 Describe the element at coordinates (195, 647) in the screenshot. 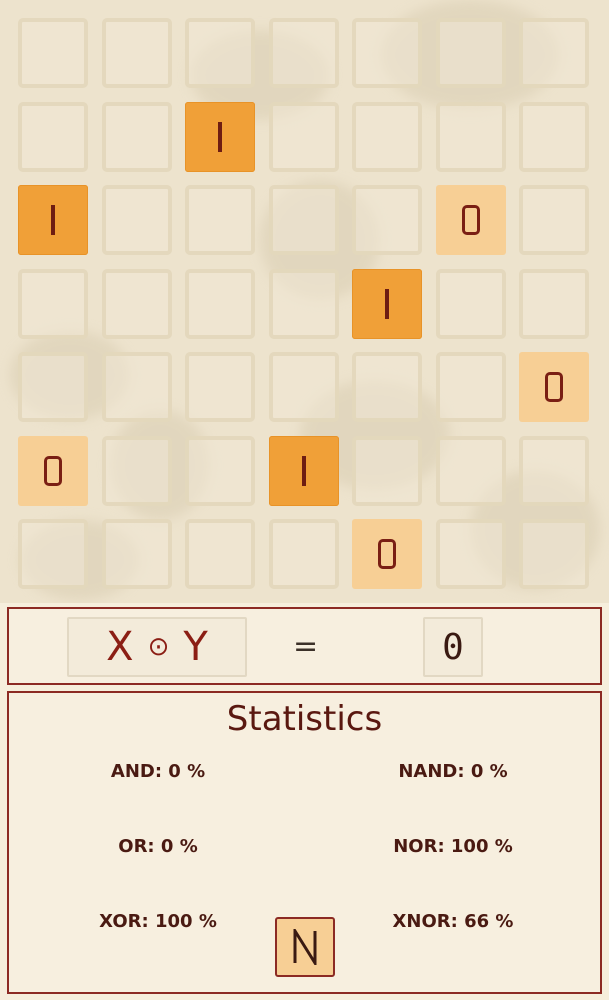

I see `right-variable: Y` at that location.